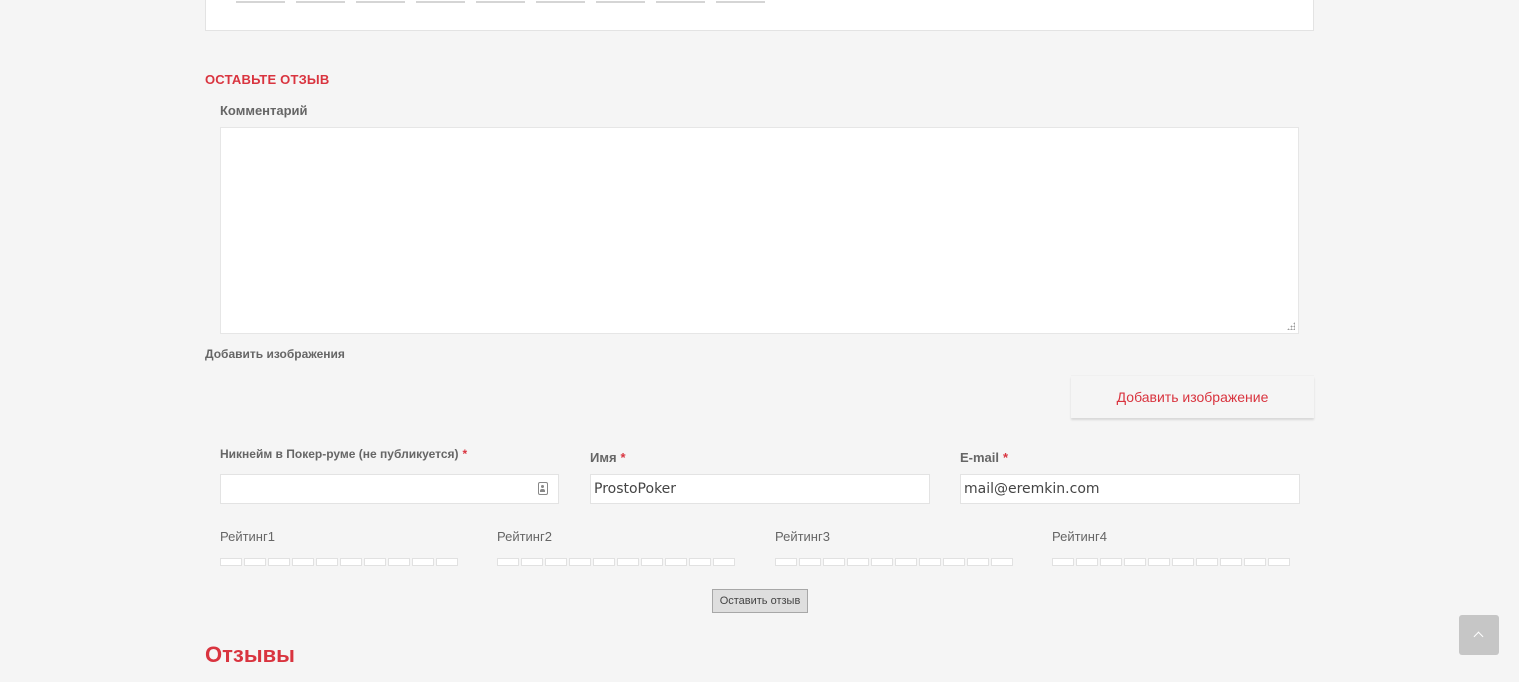 The image size is (1519, 682). I want to click on nickname-label: Никнейм в Покер-руме (не публикуется) *, so click(343, 454).